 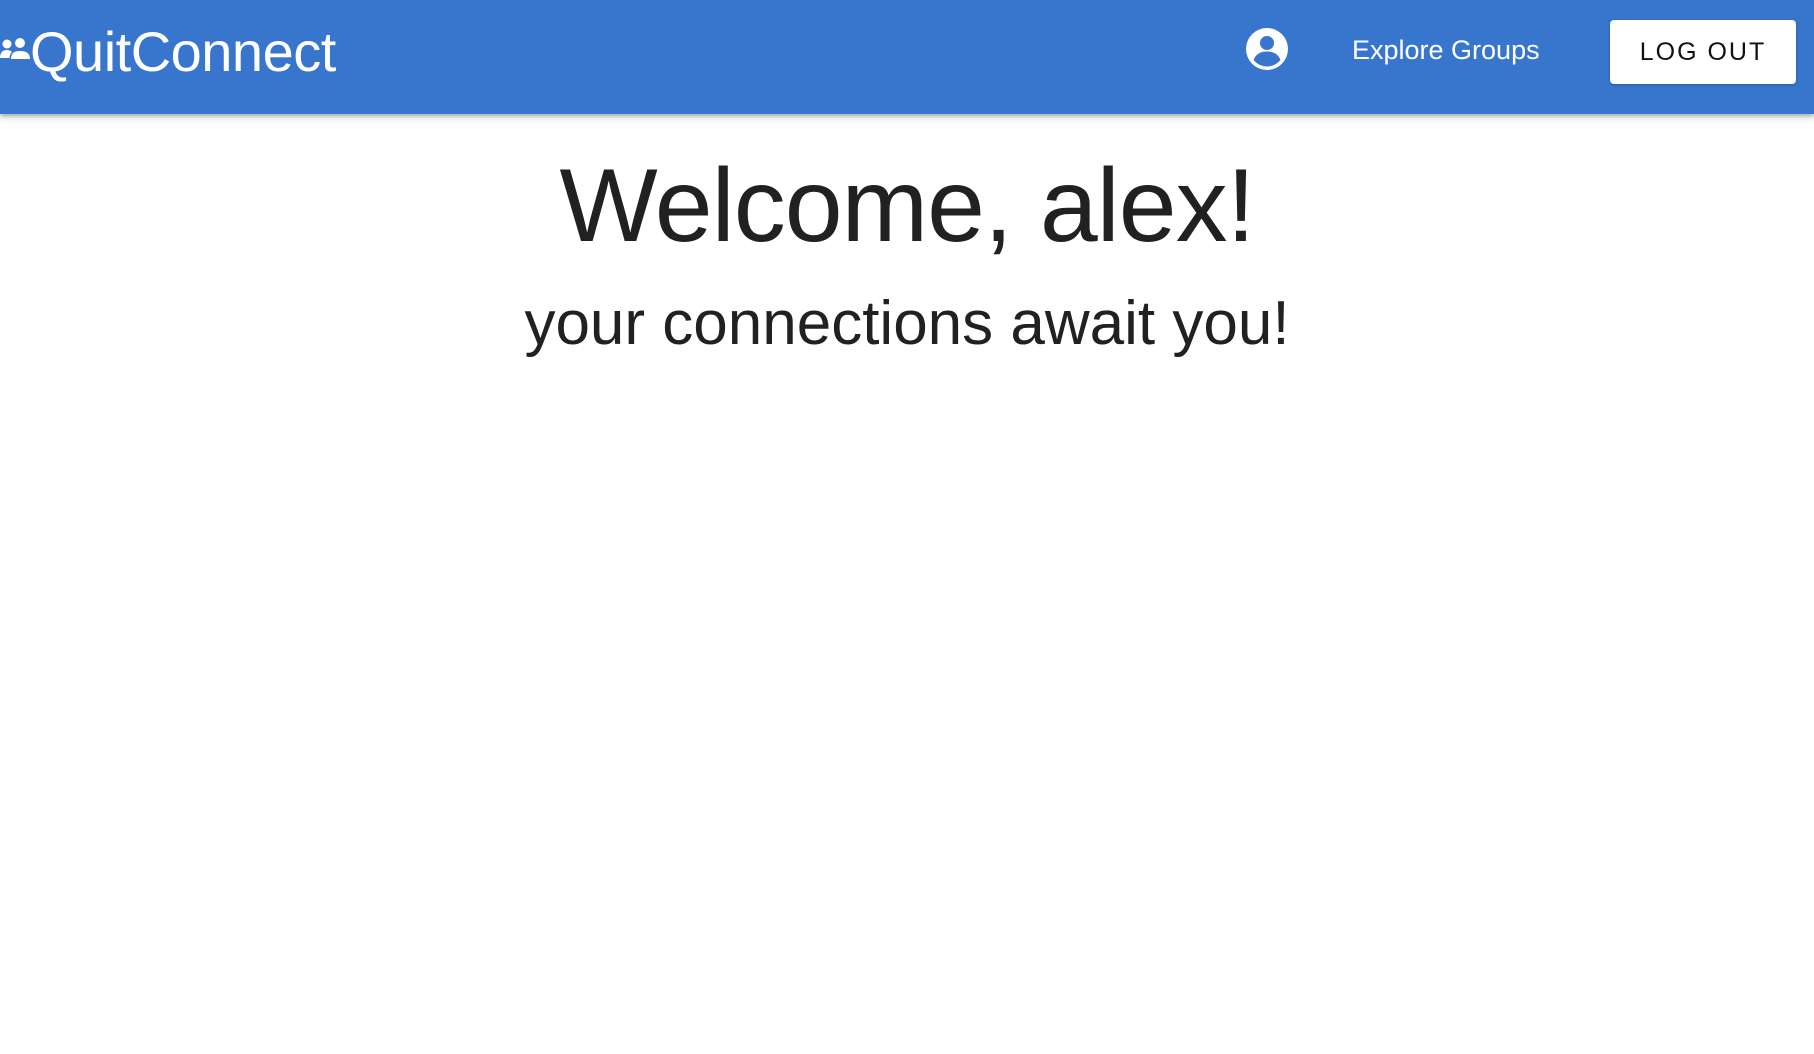 What do you see at coordinates (907, 323) in the screenshot?
I see `welcome-subtitle: your connections await you!` at bounding box center [907, 323].